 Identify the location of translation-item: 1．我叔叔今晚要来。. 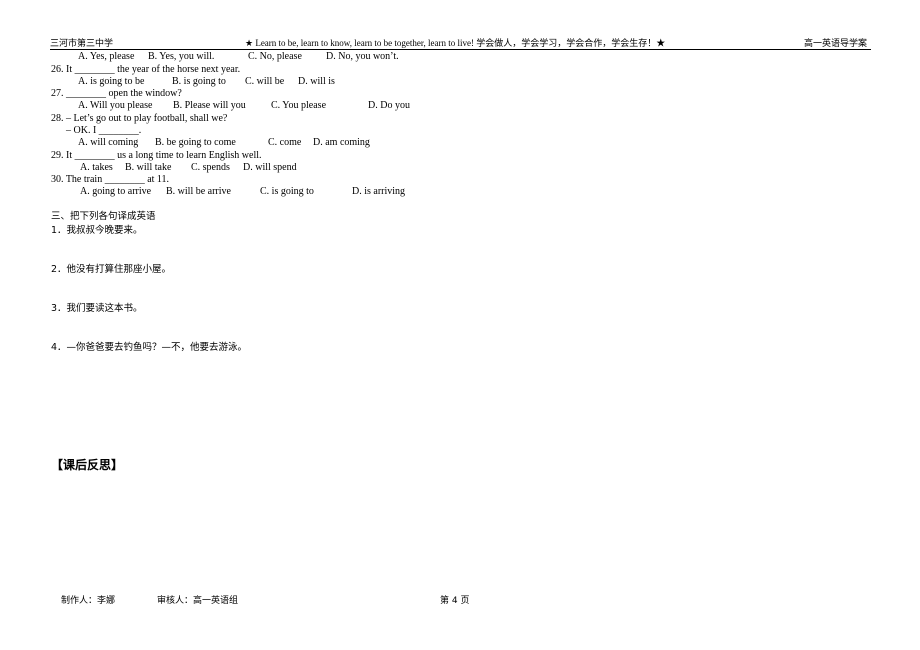
(97, 230).